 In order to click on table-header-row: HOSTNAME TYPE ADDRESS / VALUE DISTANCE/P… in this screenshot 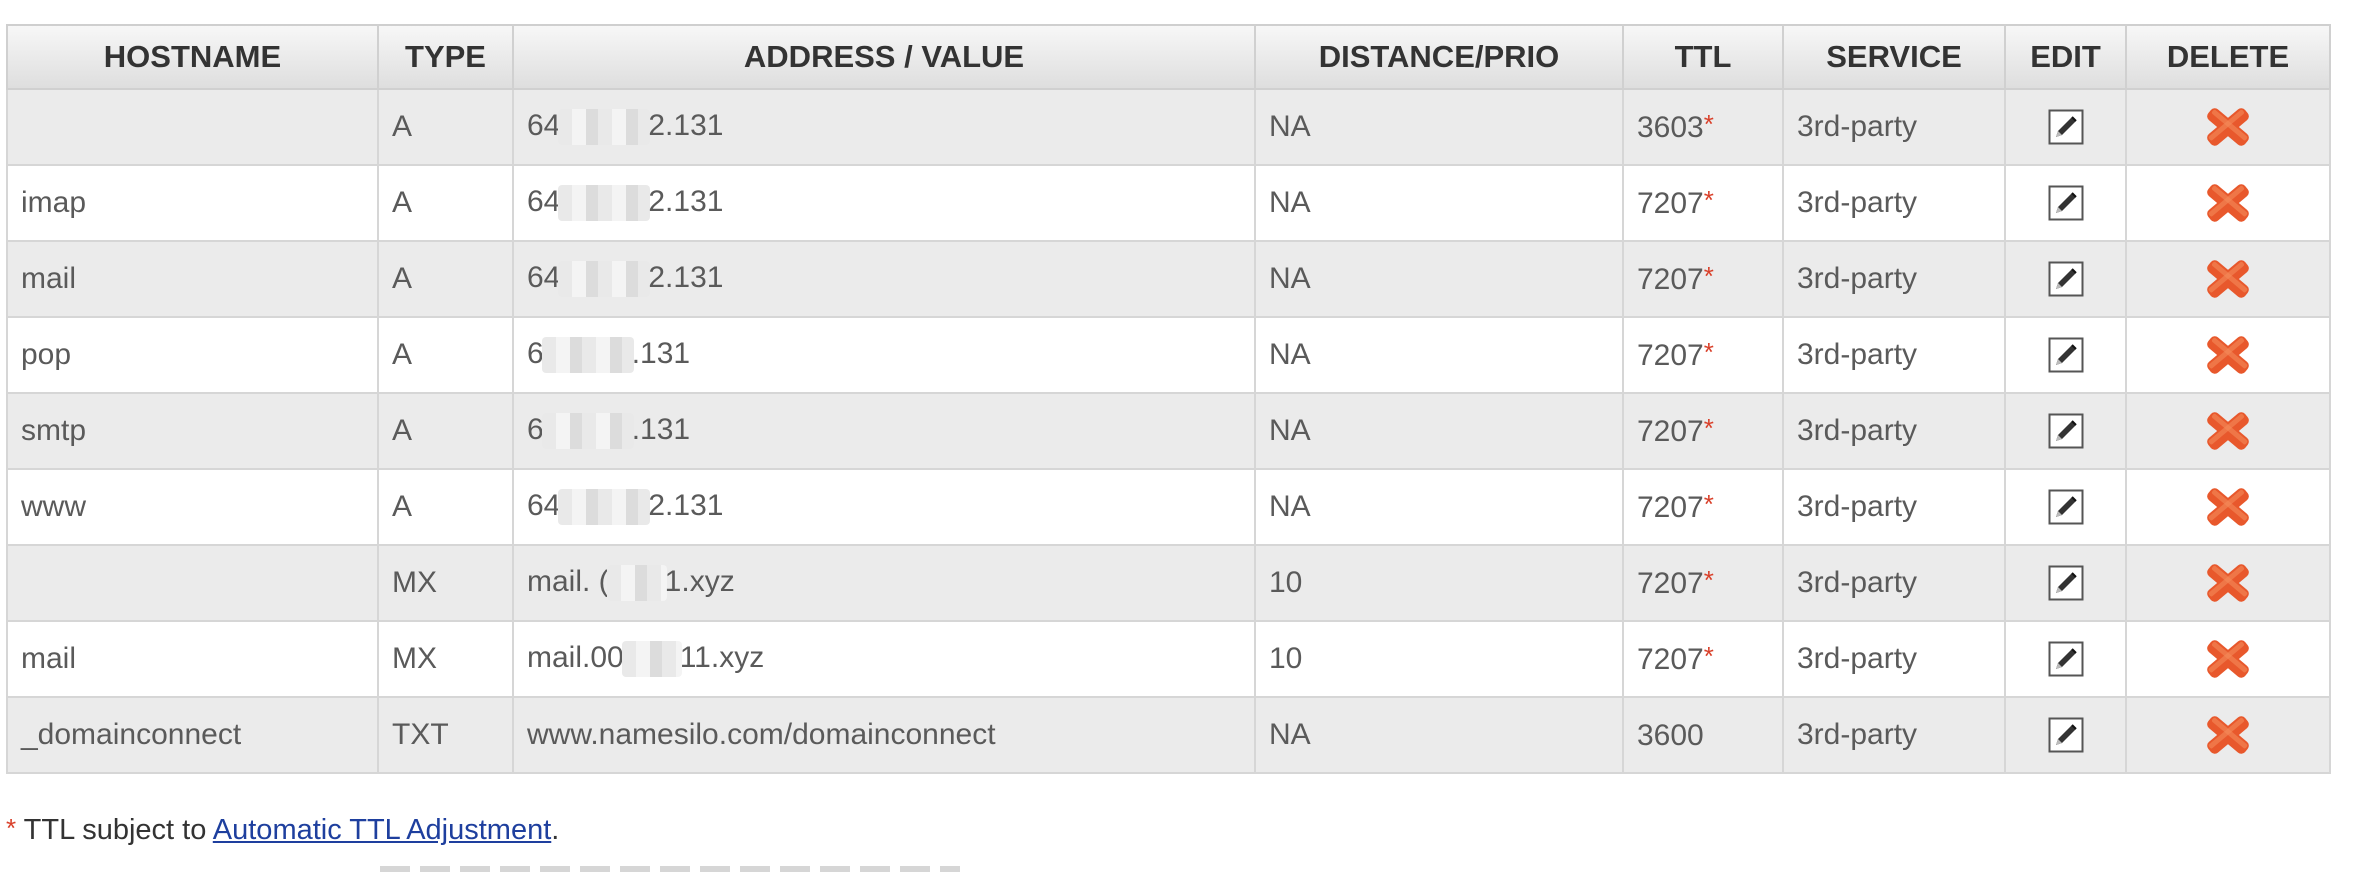, I will do `click(1168, 57)`.